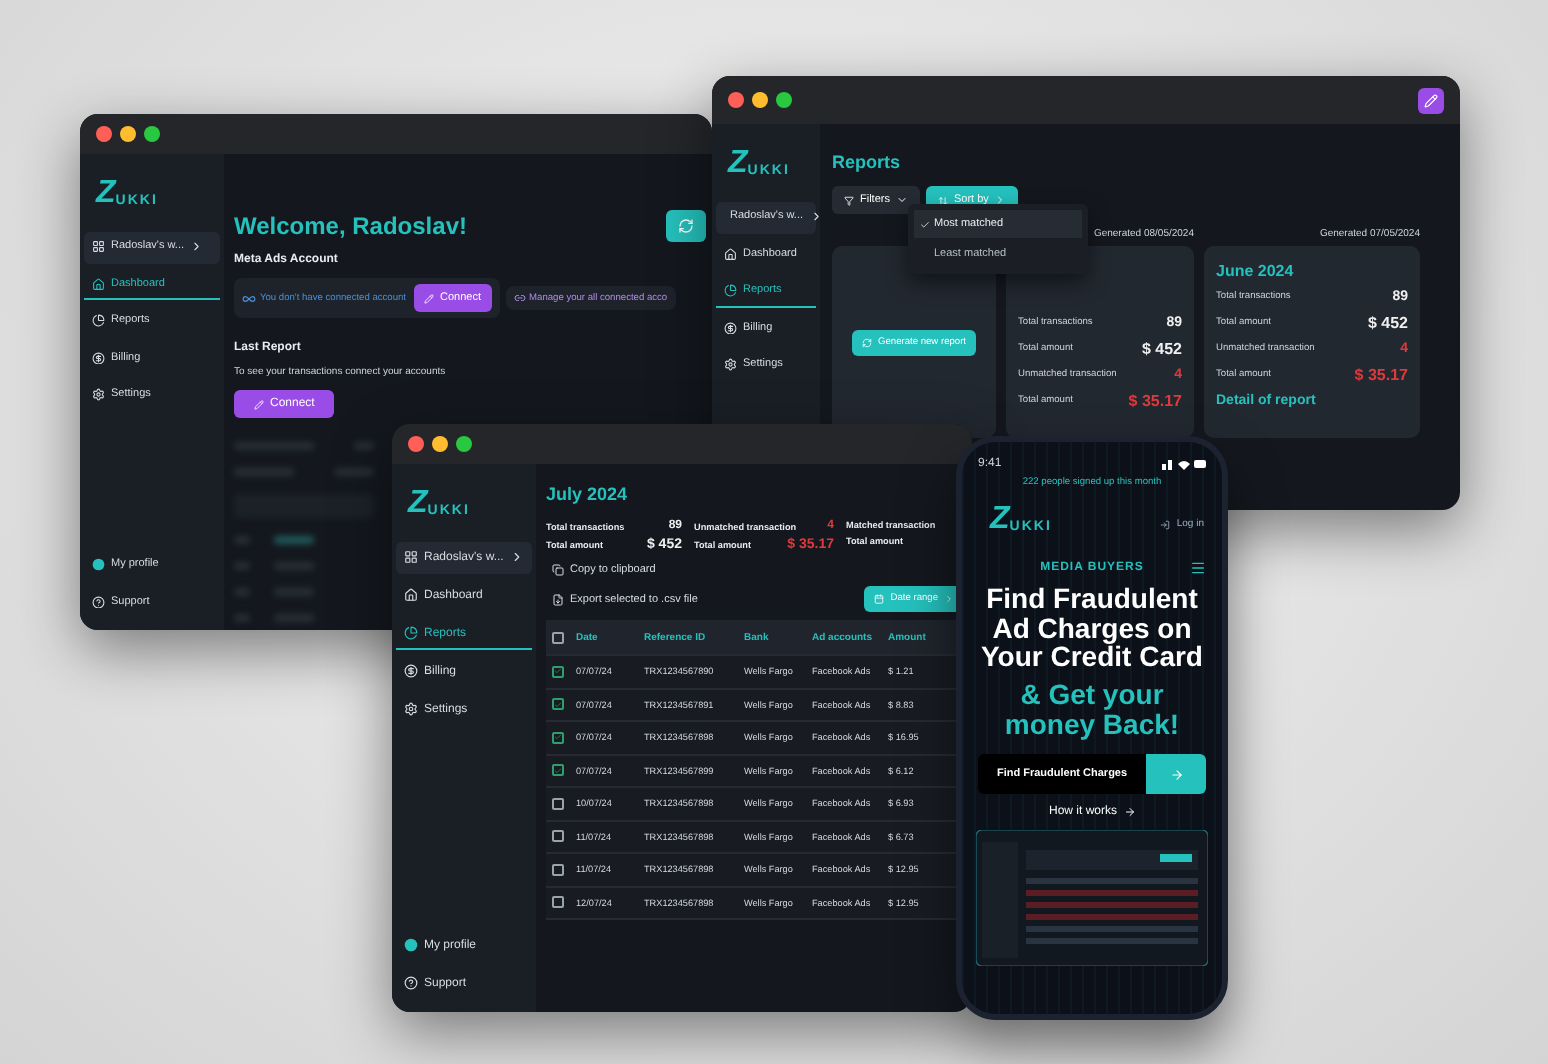 The width and height of the screenshot is (1548, 1064). What do you see at coordinates (849, 200) in the screenshot?
I see `filter-icon` at bounding box center [849, 200].